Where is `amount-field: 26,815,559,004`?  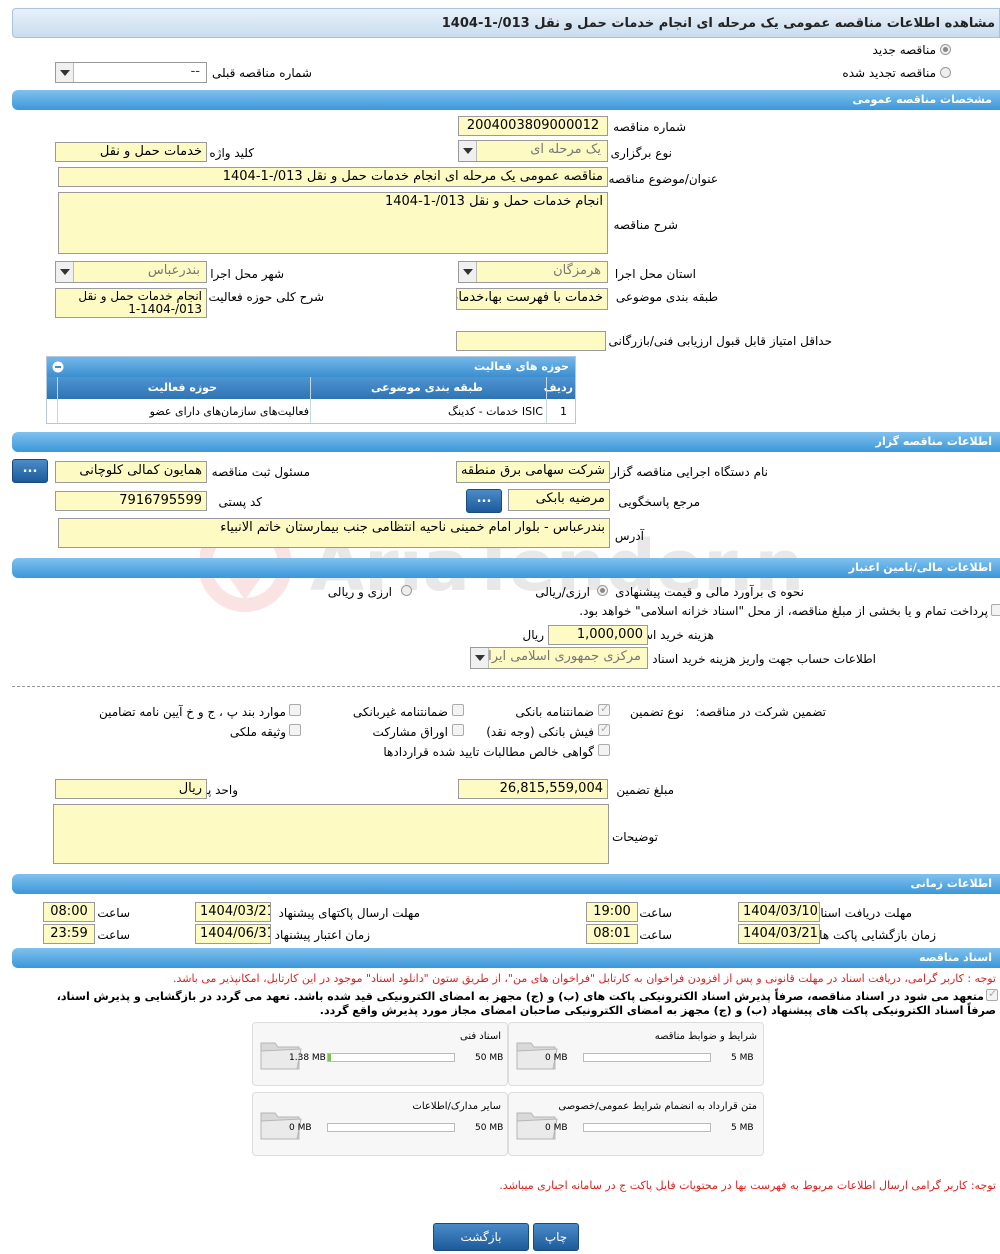 amount-field: 26,815,559,004 is located at coordinates (533, 789).